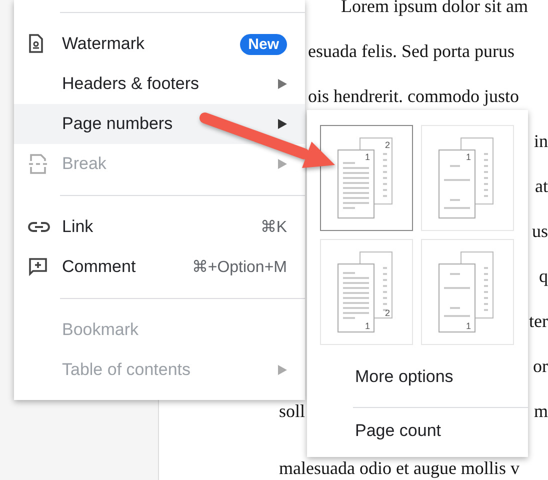  I want to click on document-text: us, so click(540, 231).